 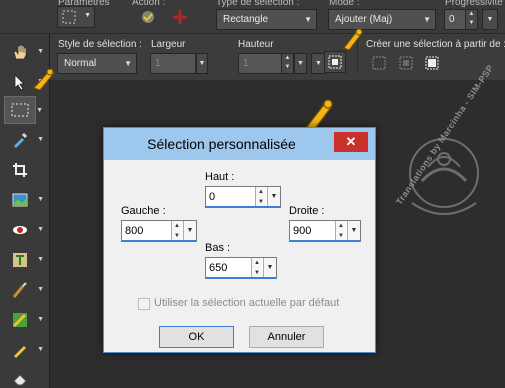 I want to click on field-underline, so click(x=159, y=241).